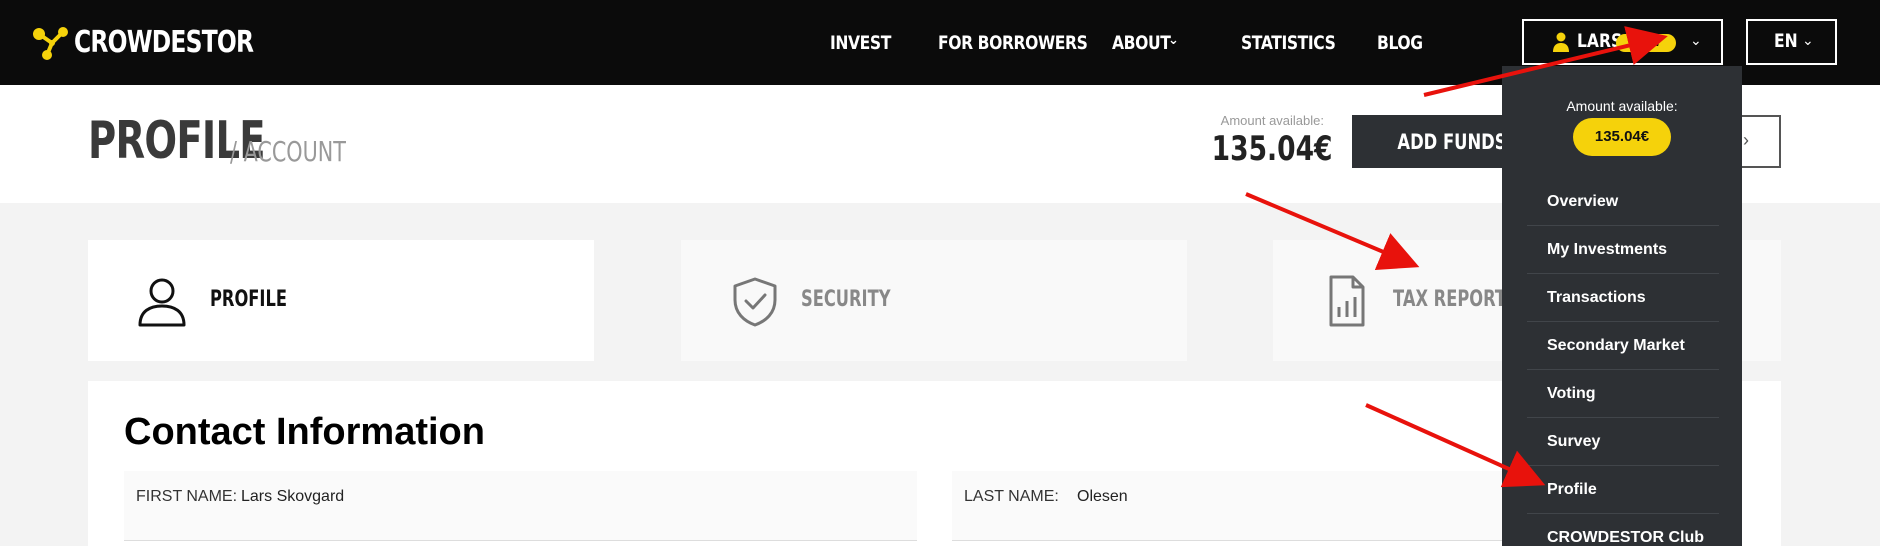 The height and width of the screenshot is (546, 1880). Describe the element at coordinates (1622, 137) in the screenshot. I see `dropdown-amount-value: 135.04€` at that location.